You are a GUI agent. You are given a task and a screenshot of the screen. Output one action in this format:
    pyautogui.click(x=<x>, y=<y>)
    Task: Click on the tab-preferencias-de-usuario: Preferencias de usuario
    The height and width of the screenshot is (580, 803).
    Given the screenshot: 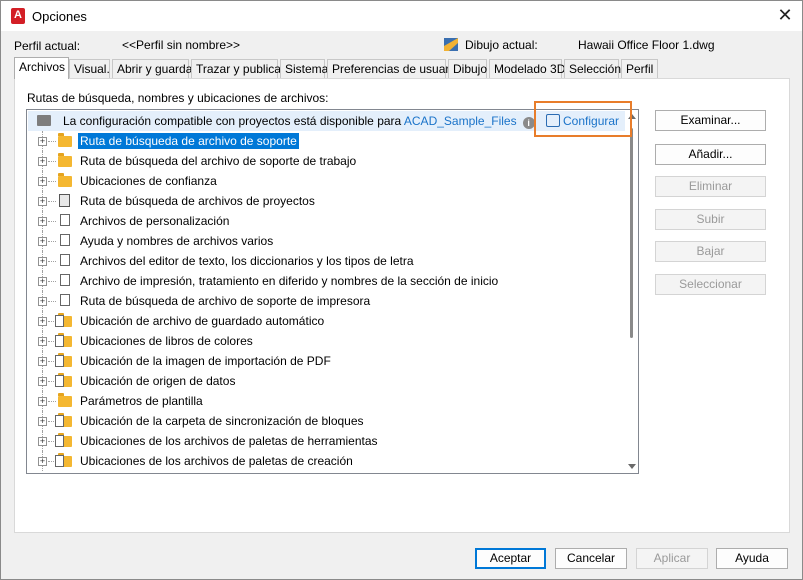 What is the action you would take?
    pyautogui.click(x=393, y=69)
    